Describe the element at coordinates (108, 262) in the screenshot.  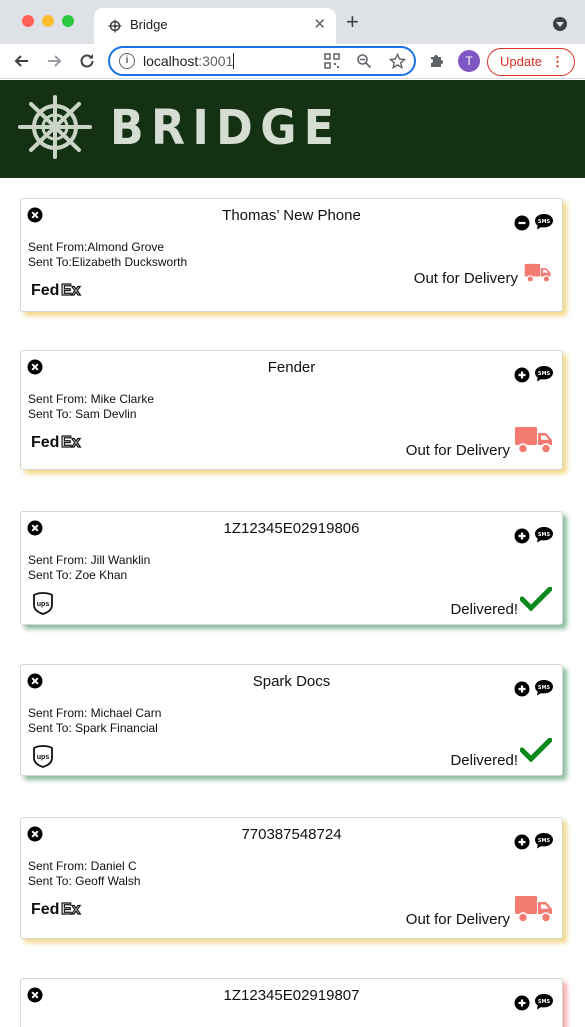
I see `sent-to-text: Sent To:Elizabeth Ducksworth` at that location.